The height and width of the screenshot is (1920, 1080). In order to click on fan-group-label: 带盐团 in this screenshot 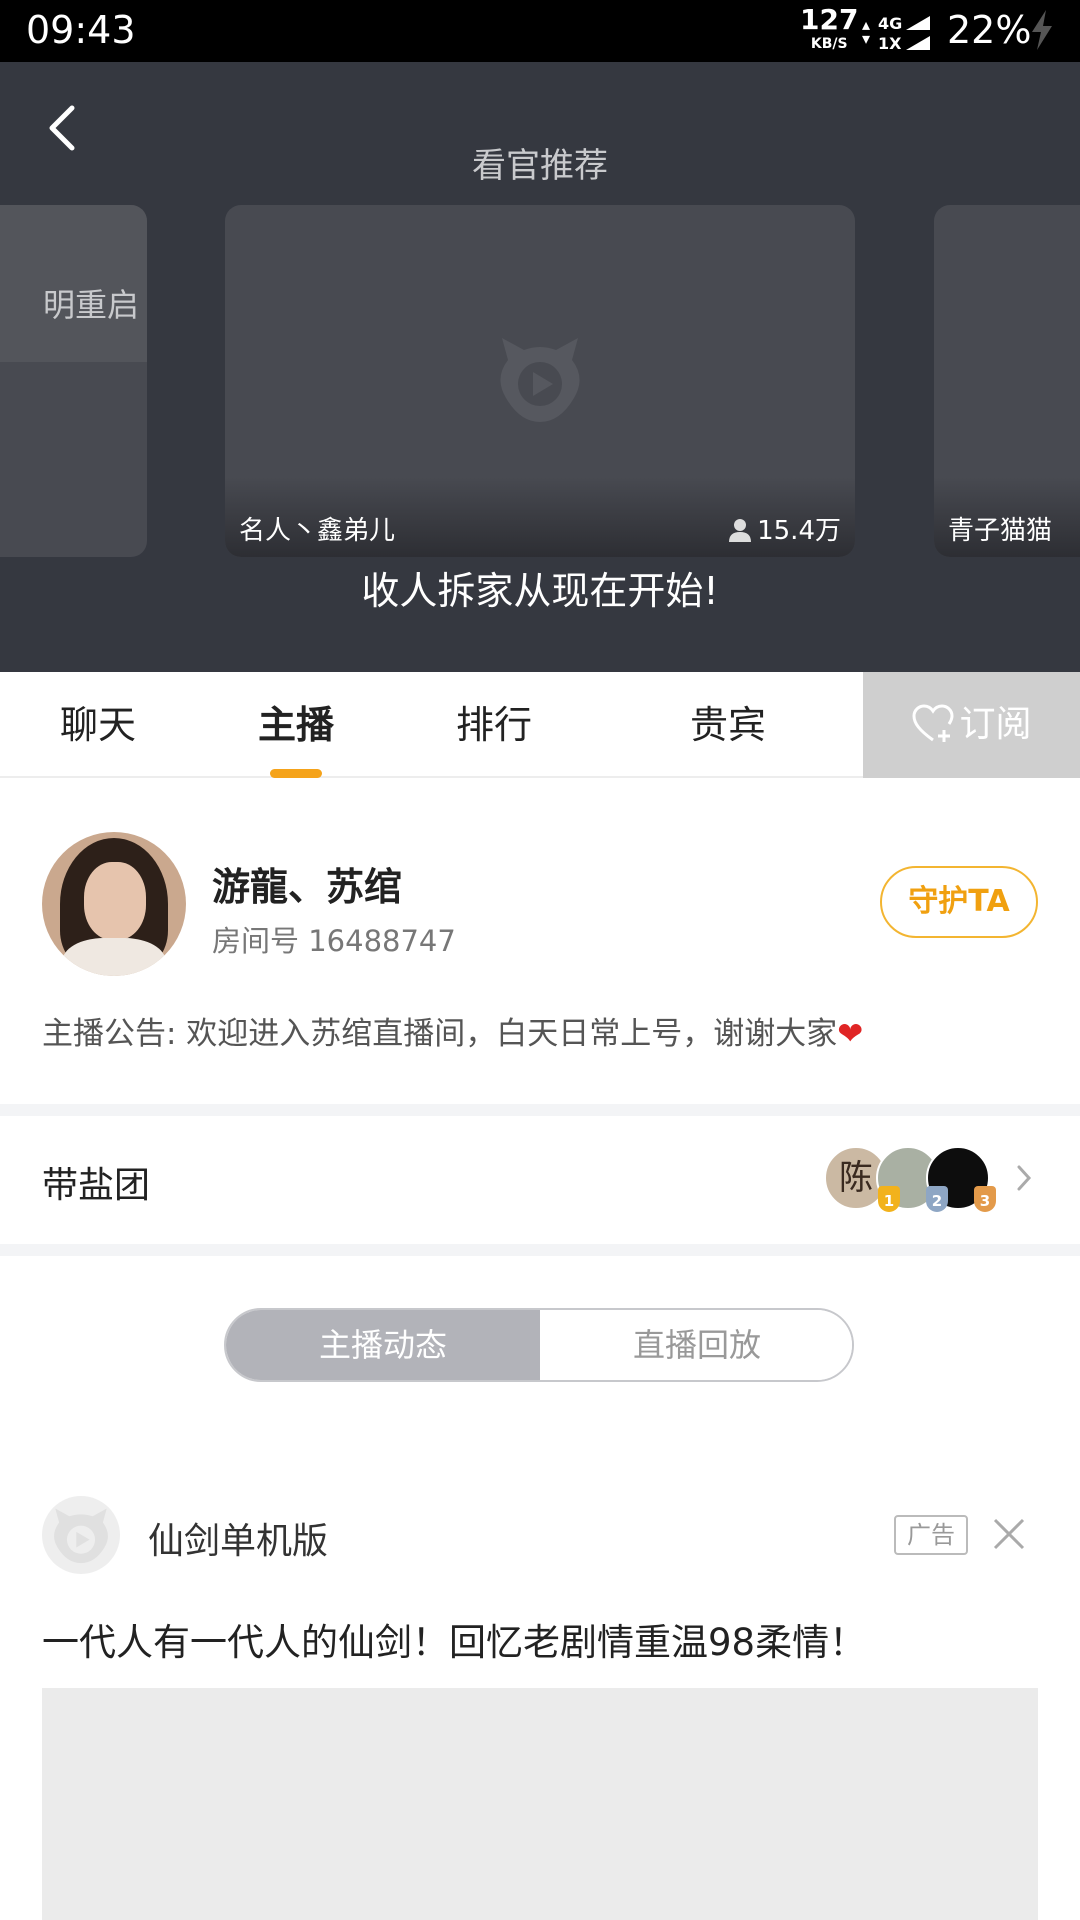, I will do `click(96, 1185)`.